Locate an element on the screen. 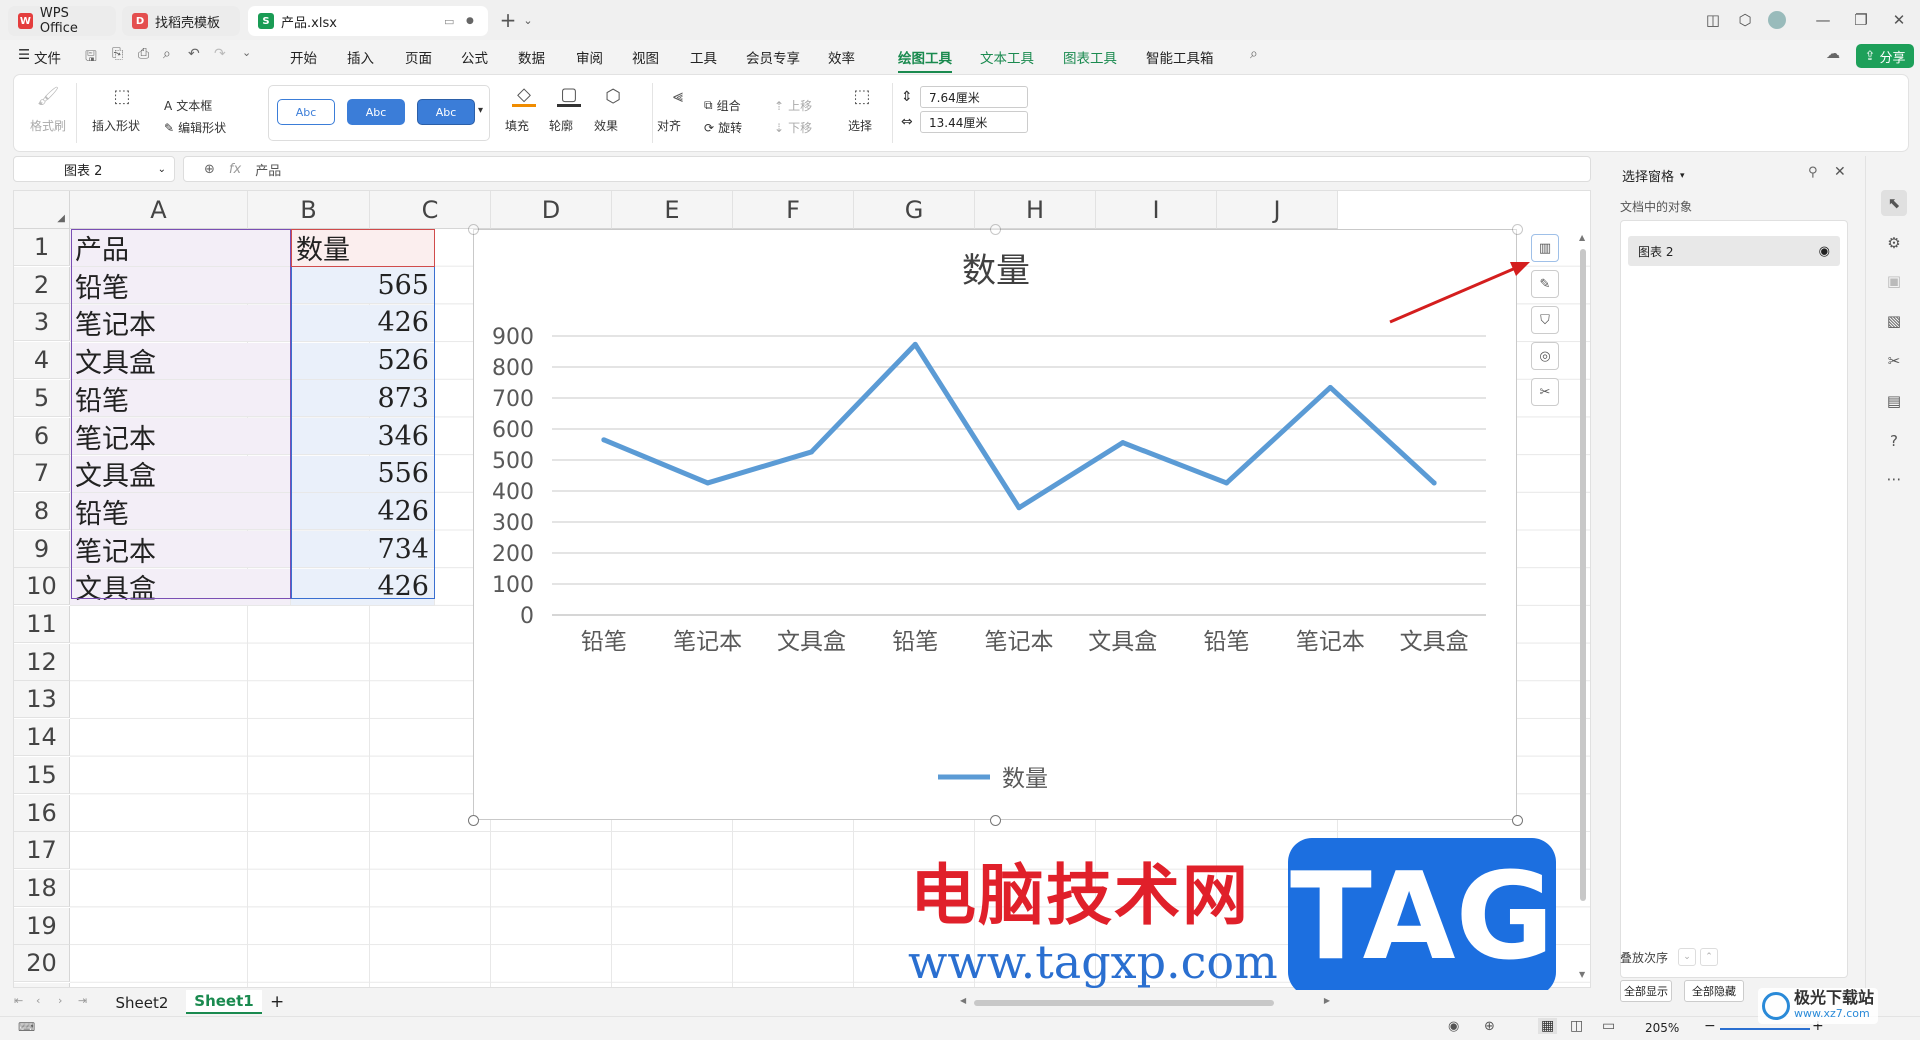 This screenshot has width=1920, height=1040. move-down-button: ⇣ 下移 is located at coordinates (793, 127).